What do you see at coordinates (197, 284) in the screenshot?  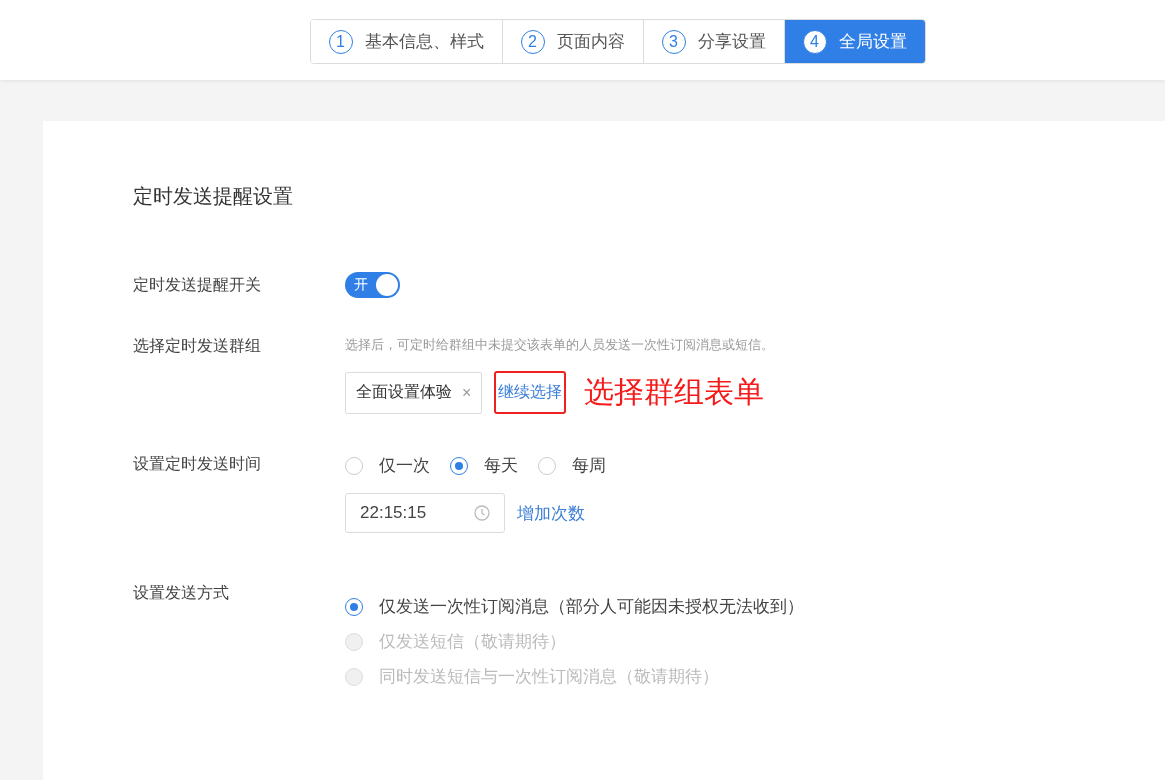 I see `field-label: 定时发送提醒开关` at bounding box center [197, 284].